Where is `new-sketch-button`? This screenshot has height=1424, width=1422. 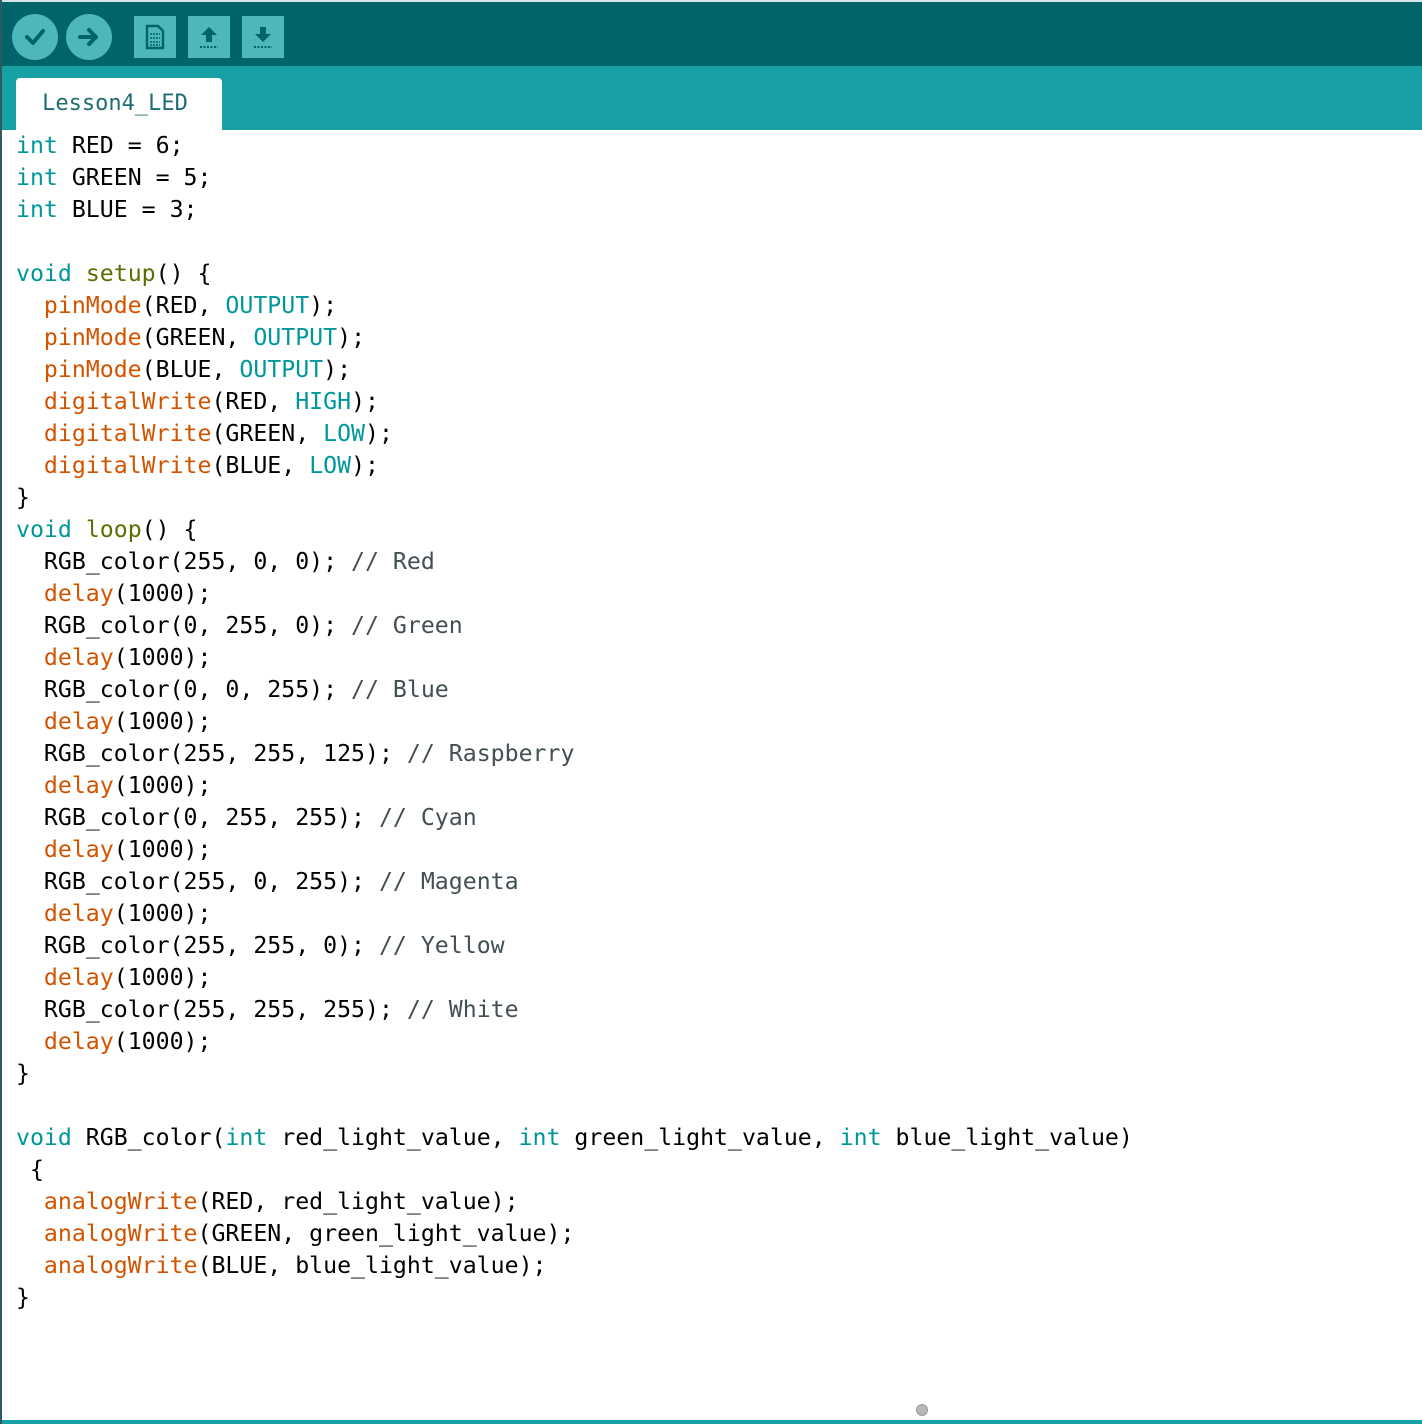 new-sketch-button is located at coordinates (155, 37).